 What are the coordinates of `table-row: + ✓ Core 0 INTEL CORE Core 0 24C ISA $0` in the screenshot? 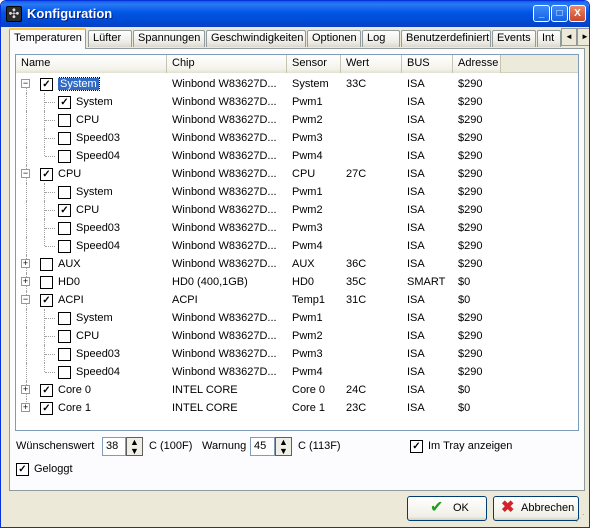 It's located at (297, 390).